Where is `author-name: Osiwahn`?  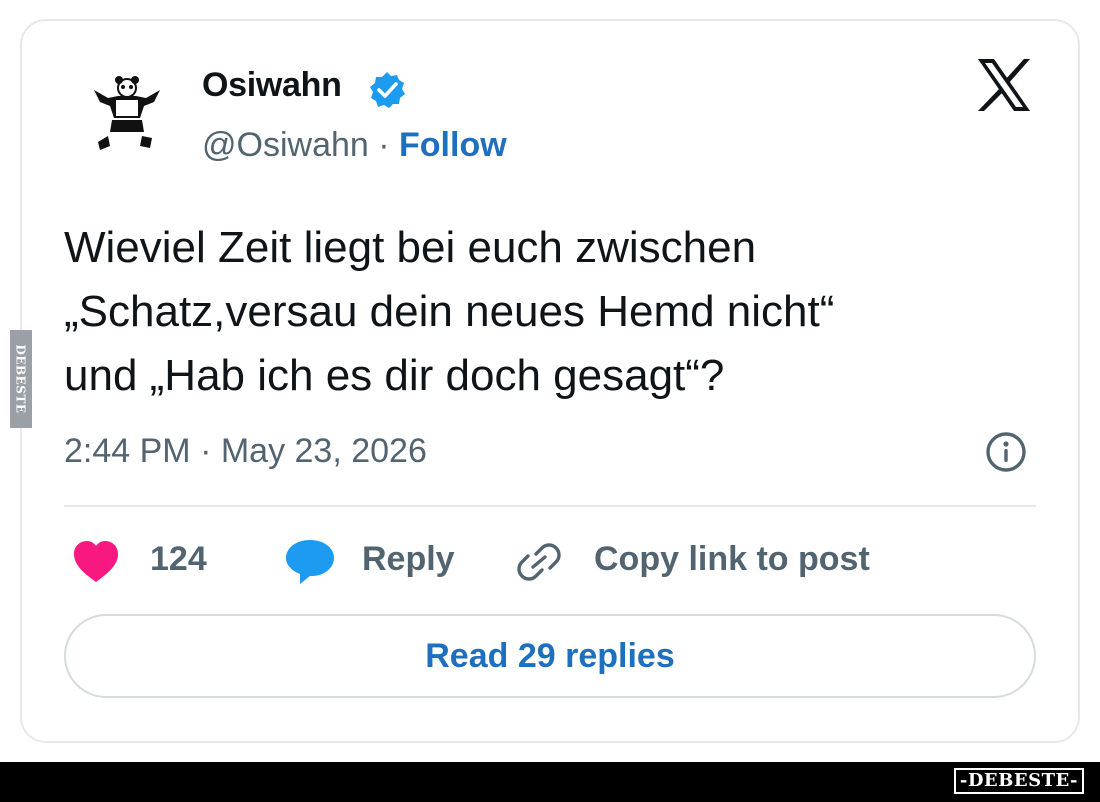 author-name: Osiwahn is located at coordinates (272, 85).